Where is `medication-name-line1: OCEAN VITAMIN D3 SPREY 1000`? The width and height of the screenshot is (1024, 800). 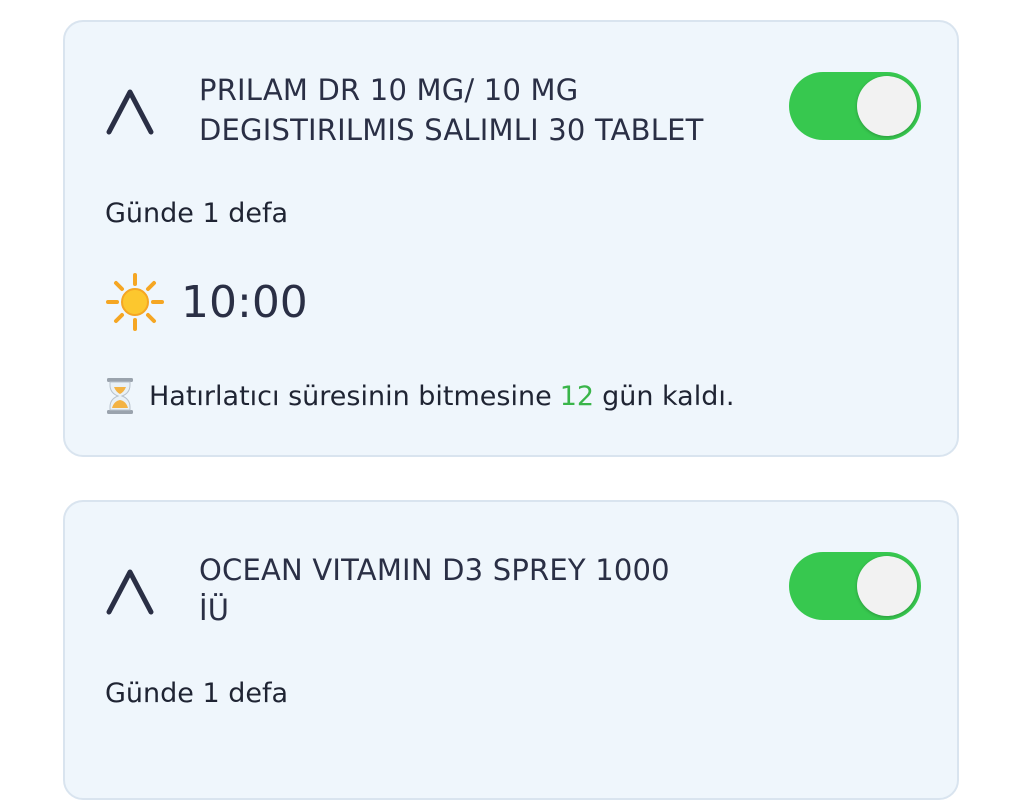 medication-name-line1: OCEAN VITAMIN D3 SPREY 1000 is located at coordinates (434, 570).